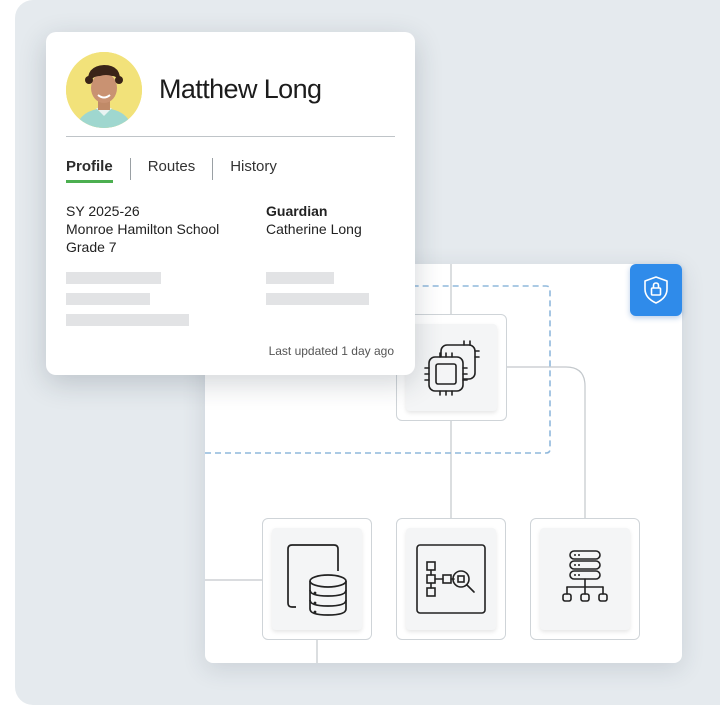 The image size is (720, 705). Describe the element at coordinates (253, 169) in the screenshot. I see `tab-history: History` at that location.